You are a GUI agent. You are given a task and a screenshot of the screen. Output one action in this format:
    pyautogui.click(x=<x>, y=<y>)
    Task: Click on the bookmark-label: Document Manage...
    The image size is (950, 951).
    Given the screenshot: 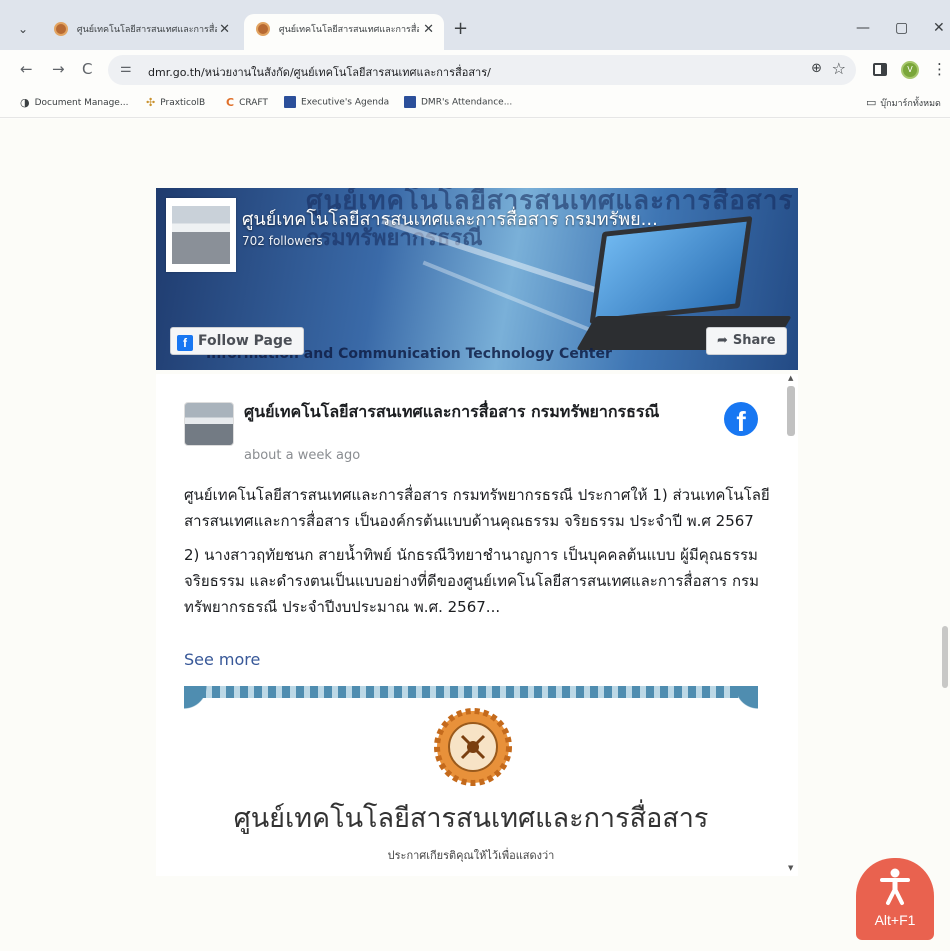 What is the action you would take?
    pyautogui.click(x=81, y=103)
    